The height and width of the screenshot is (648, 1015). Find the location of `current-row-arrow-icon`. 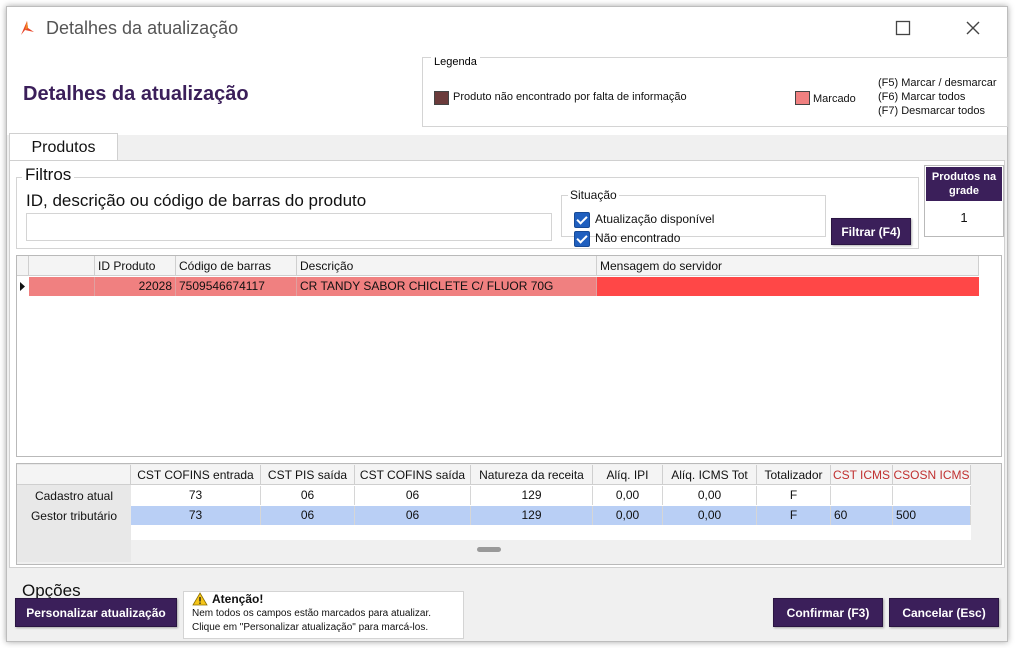

current-row-arrow-icon is located at coordinates (22, 286).